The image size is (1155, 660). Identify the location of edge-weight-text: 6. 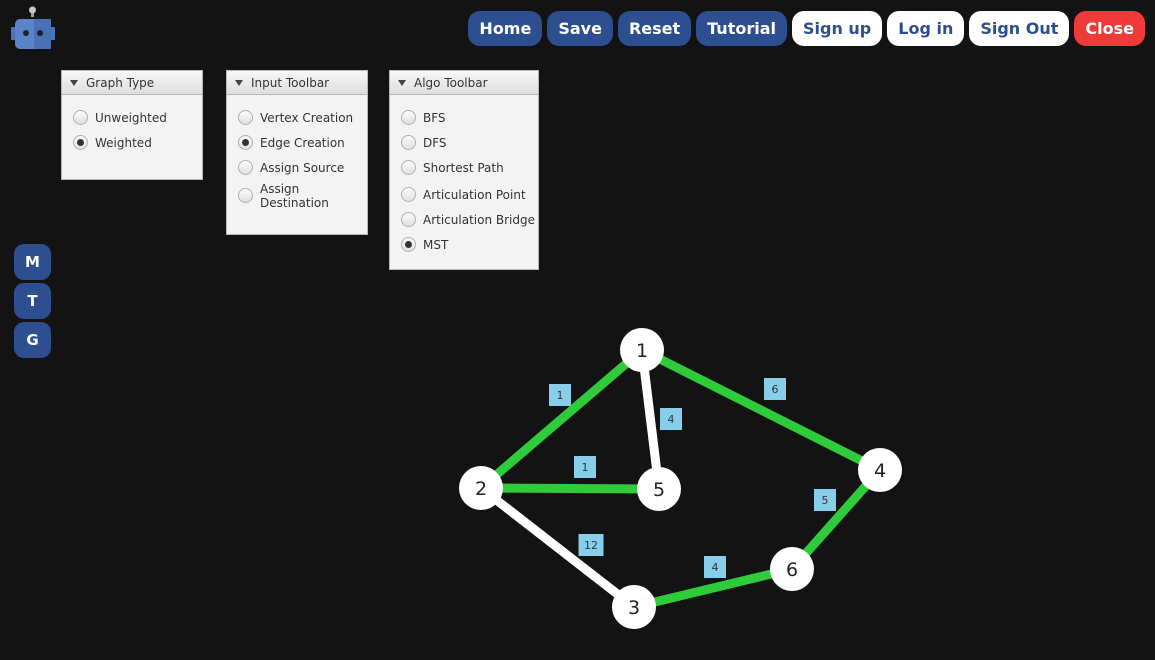
(775, 389).